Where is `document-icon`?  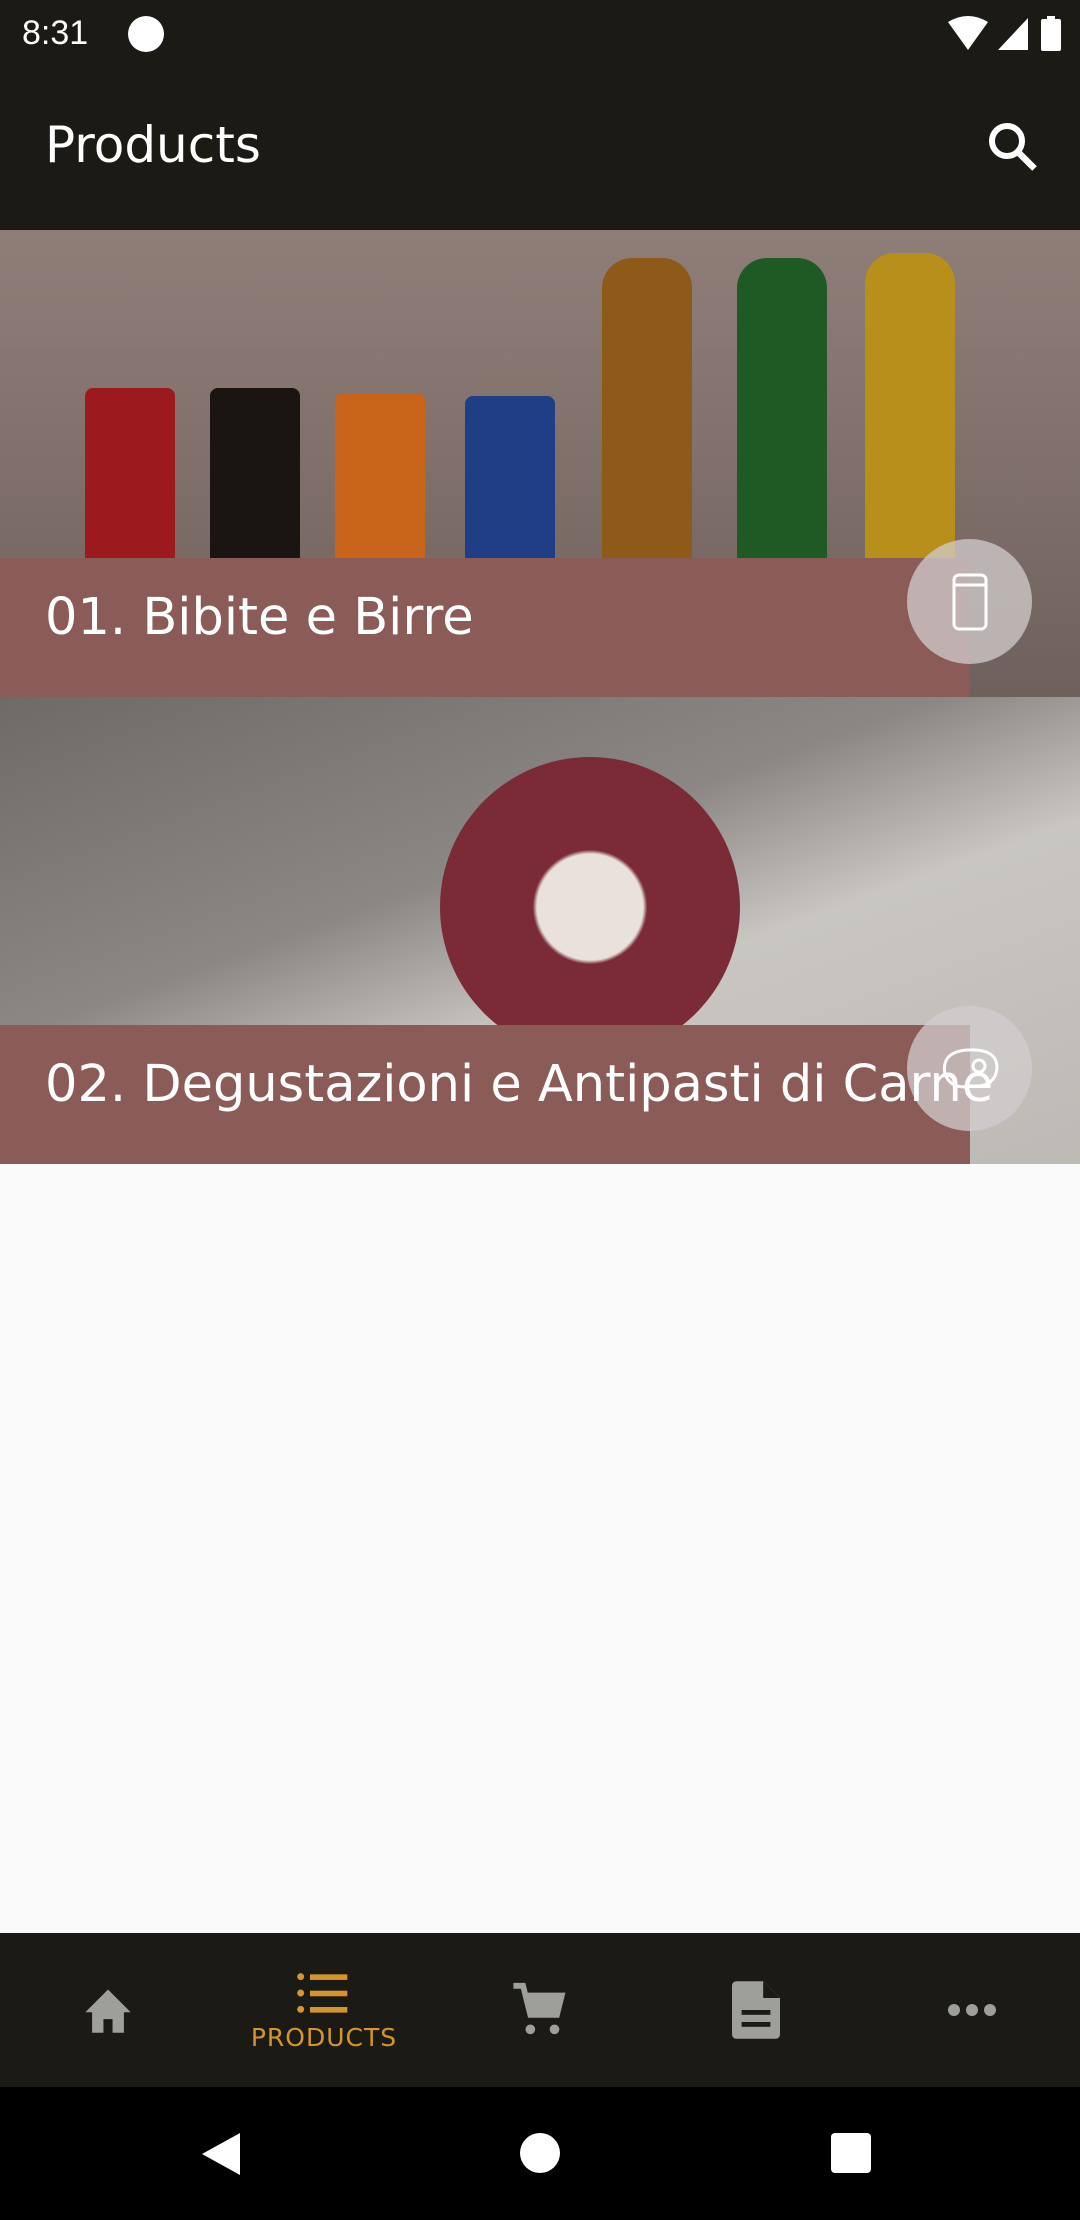 document-icon is located at coordinates (756, 2010).